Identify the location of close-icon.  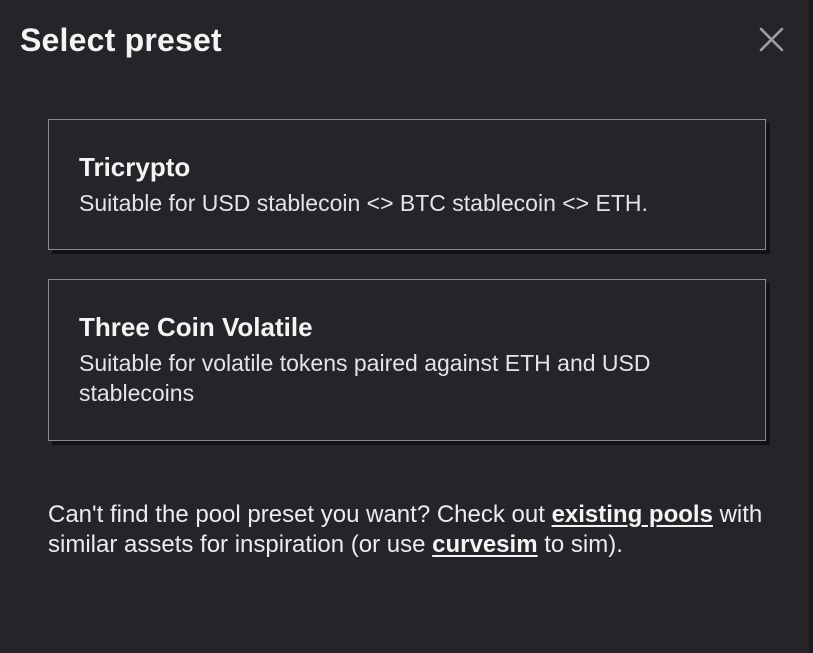
(771, 39).